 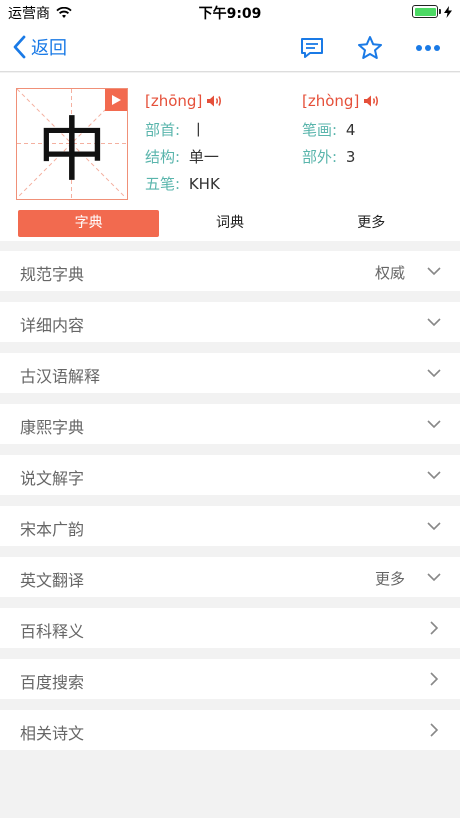 I want to click on back-label: 返回, so click(x=49, y=48).